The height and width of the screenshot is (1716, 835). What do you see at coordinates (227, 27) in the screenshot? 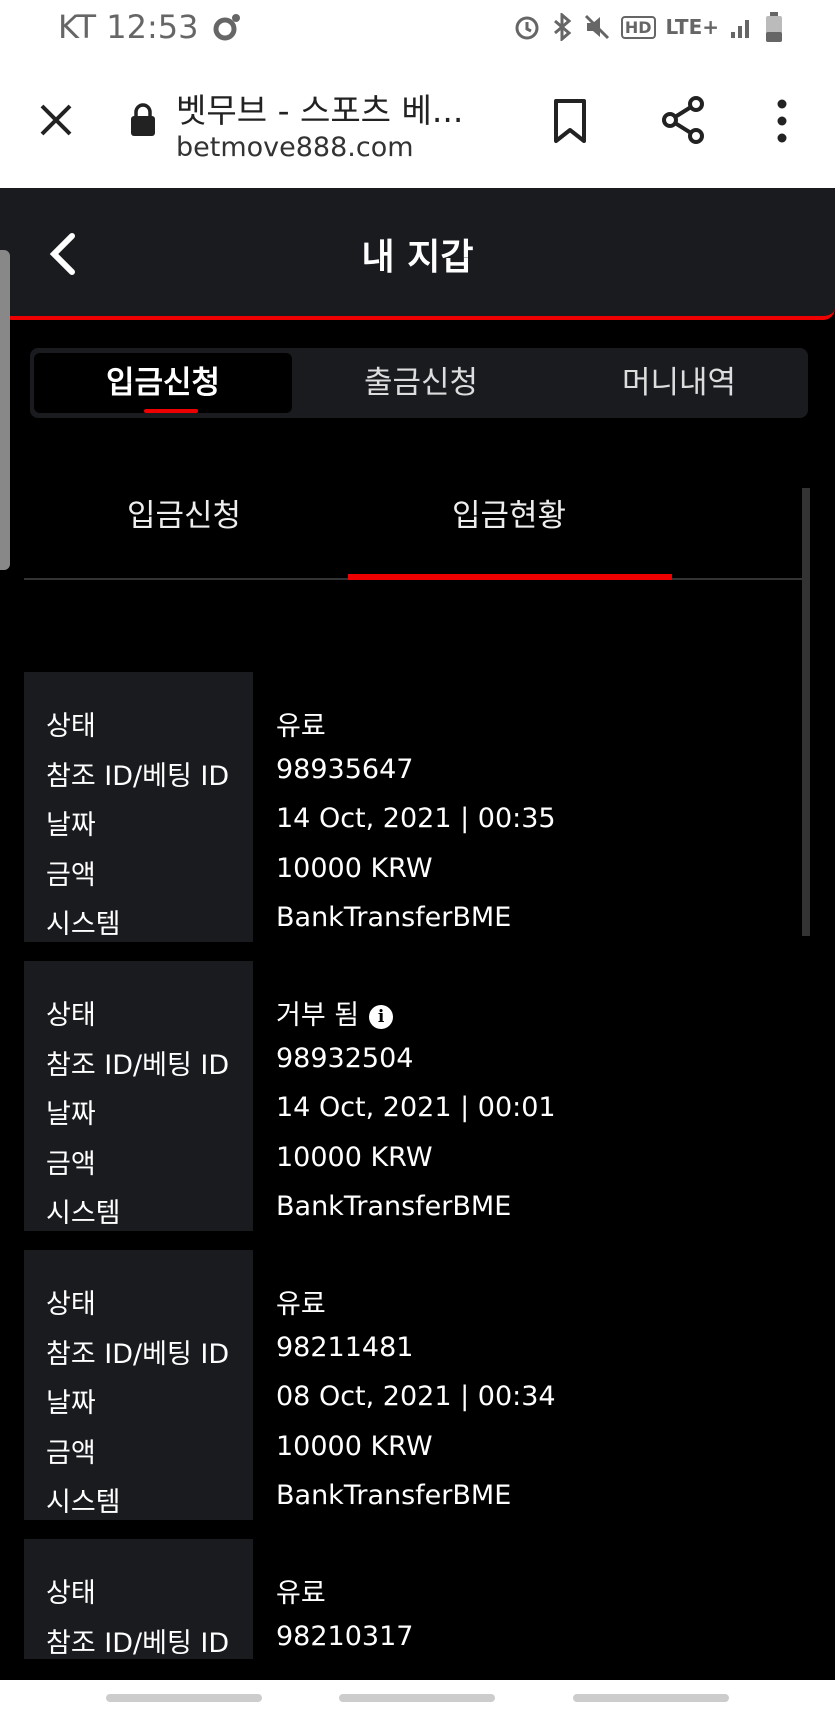
I see `notification-icon` at bounding box center [227, 27].